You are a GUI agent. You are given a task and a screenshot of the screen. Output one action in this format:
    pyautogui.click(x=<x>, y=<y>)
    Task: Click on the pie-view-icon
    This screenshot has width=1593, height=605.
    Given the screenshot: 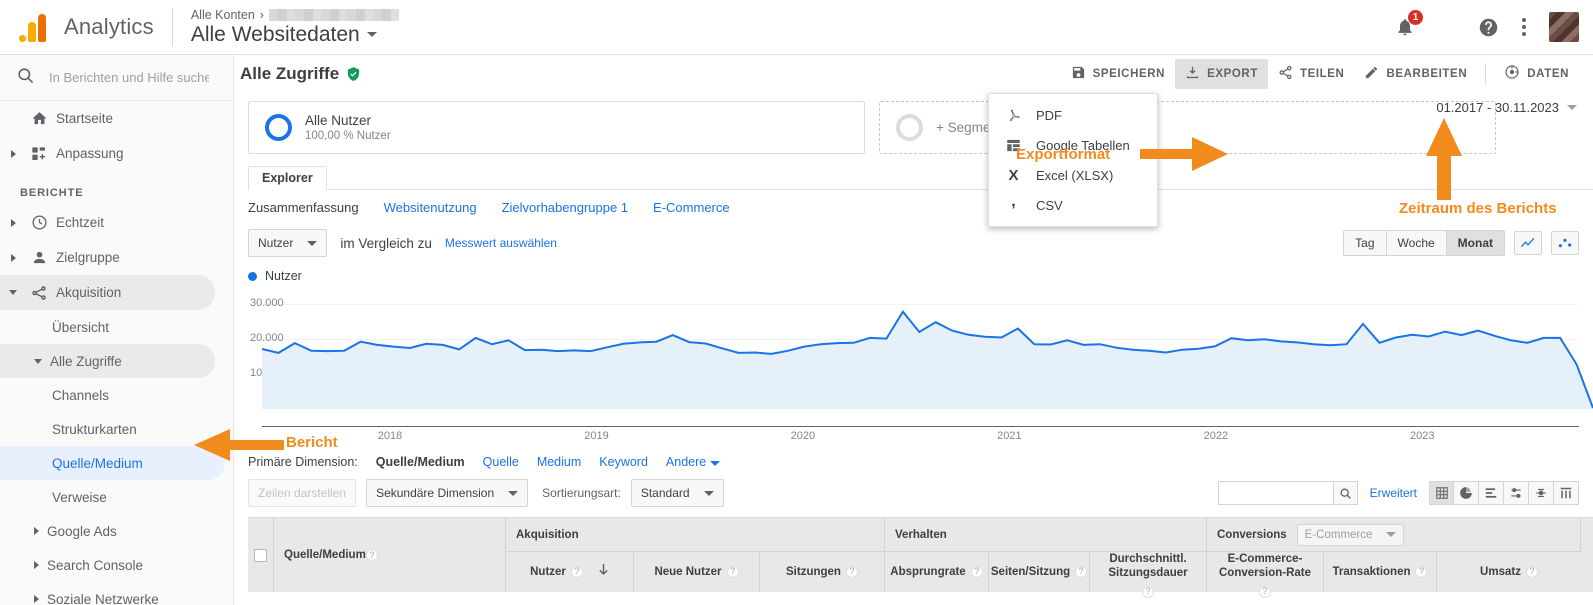 What is the action you would take?
    pyautogui.click(x=1466, y=493)
    